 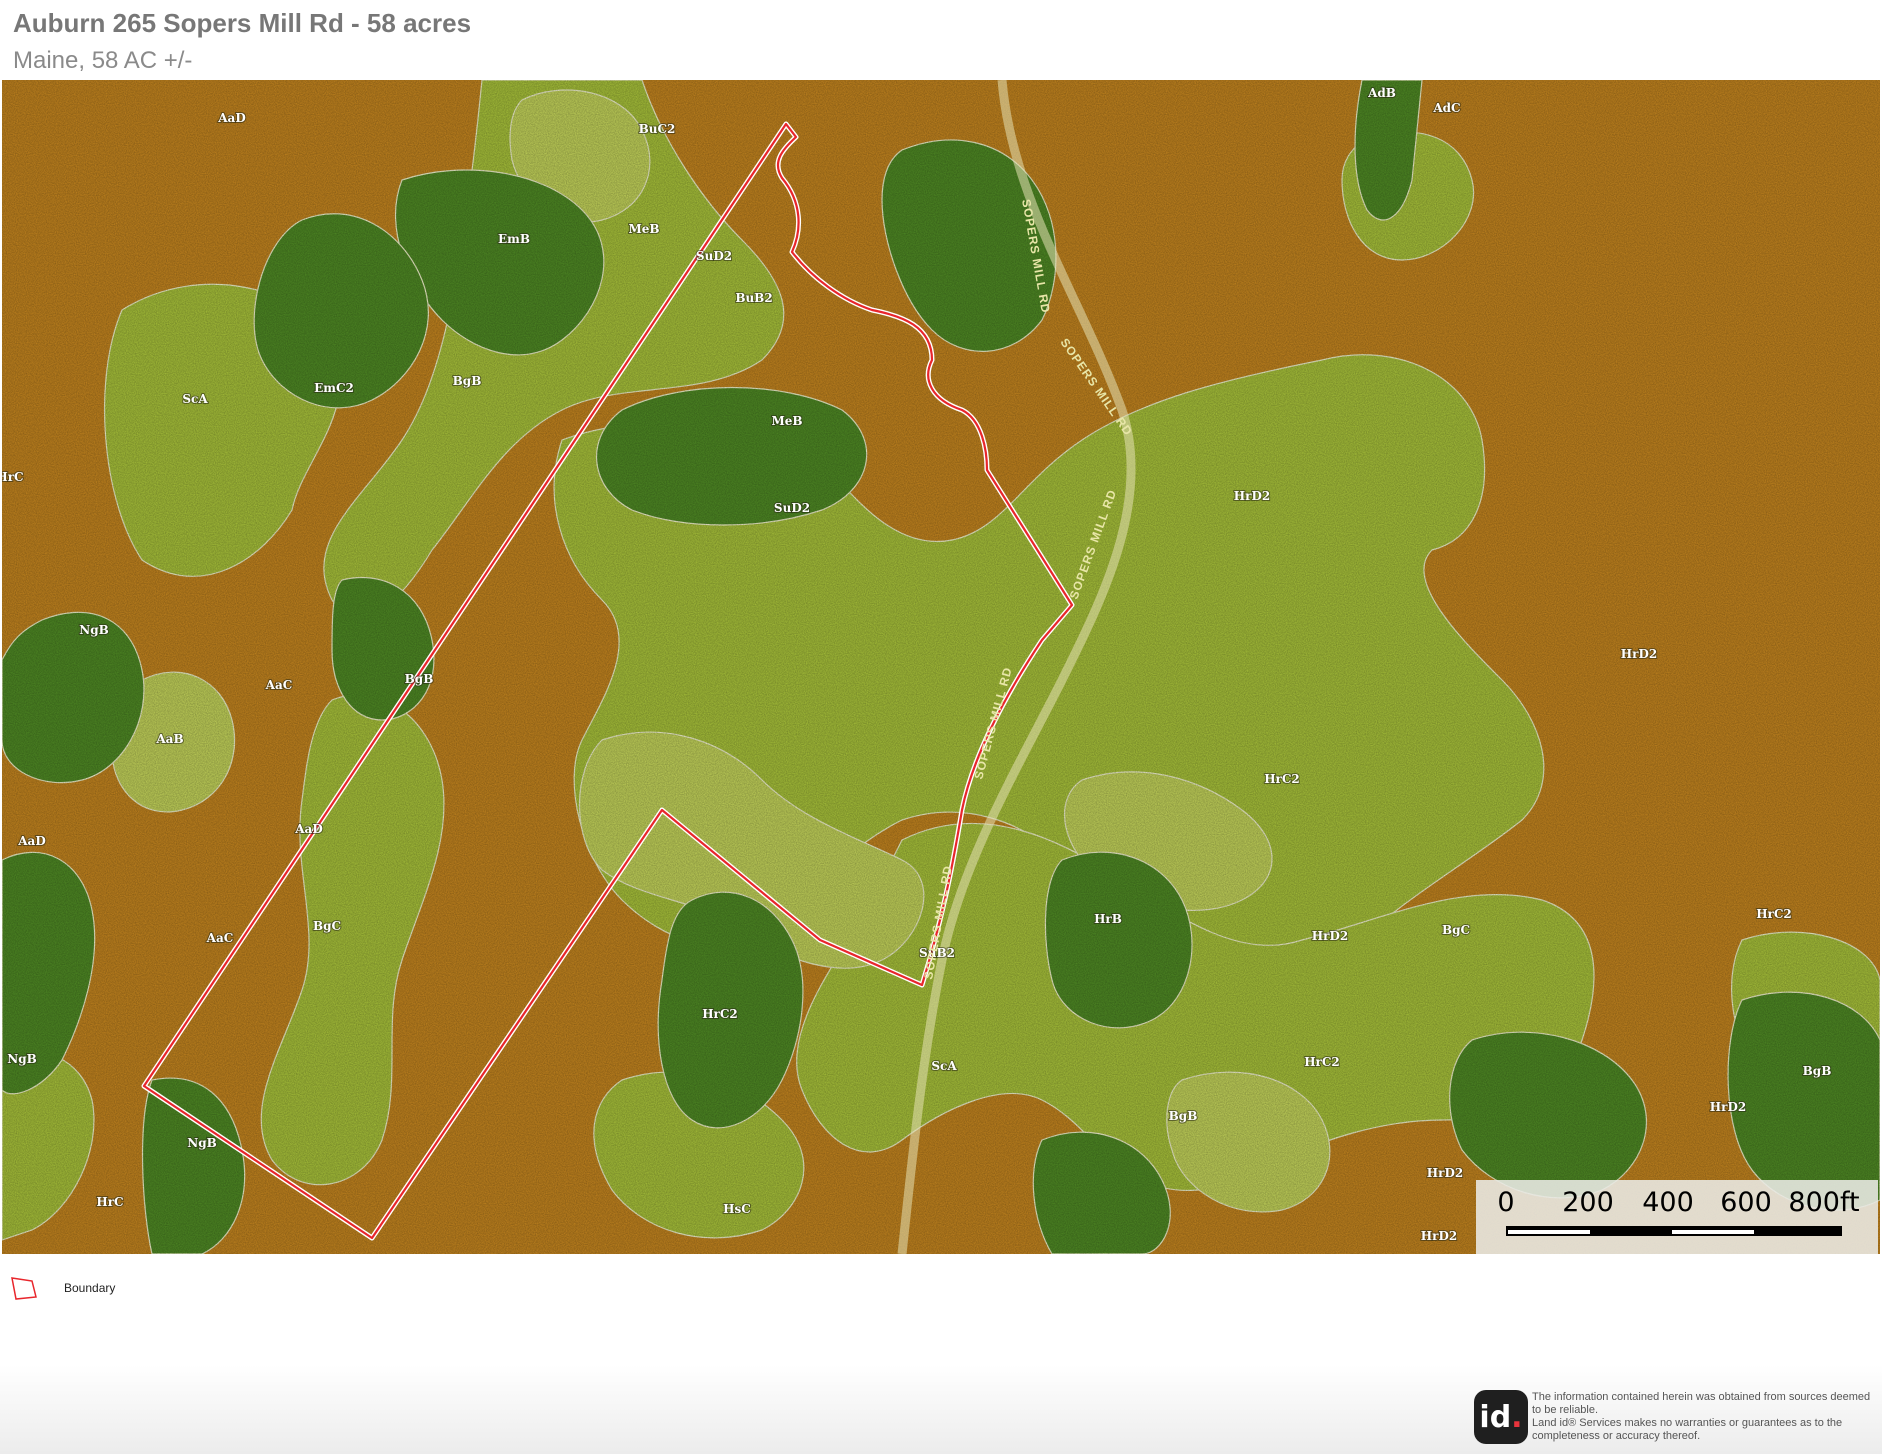 What do you see at coordinates (103, 60) in the screenshot?
I see `page-subtitle: Maine, 58 AC +/-` at bounding box center [103, 60].